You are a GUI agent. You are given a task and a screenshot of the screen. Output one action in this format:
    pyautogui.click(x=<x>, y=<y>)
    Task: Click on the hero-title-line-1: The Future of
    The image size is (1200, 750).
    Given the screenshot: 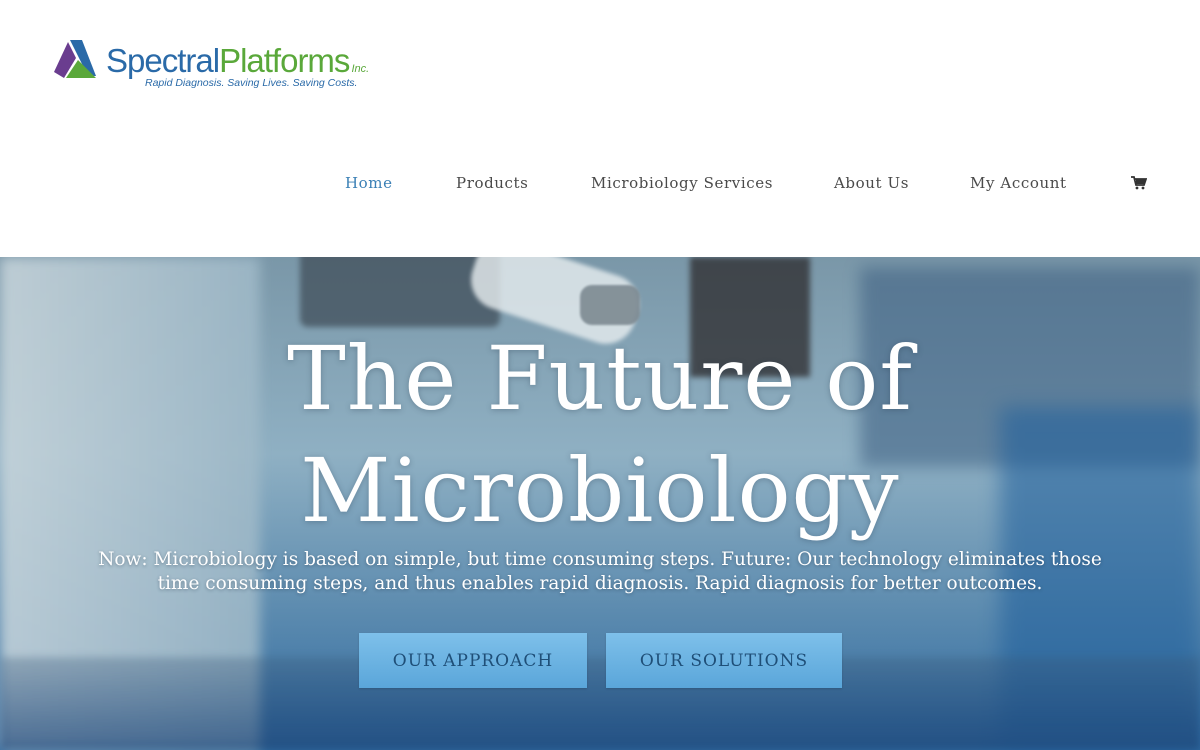 What is the action you would take?
    pyautogui.click(x=600, y=378)
    